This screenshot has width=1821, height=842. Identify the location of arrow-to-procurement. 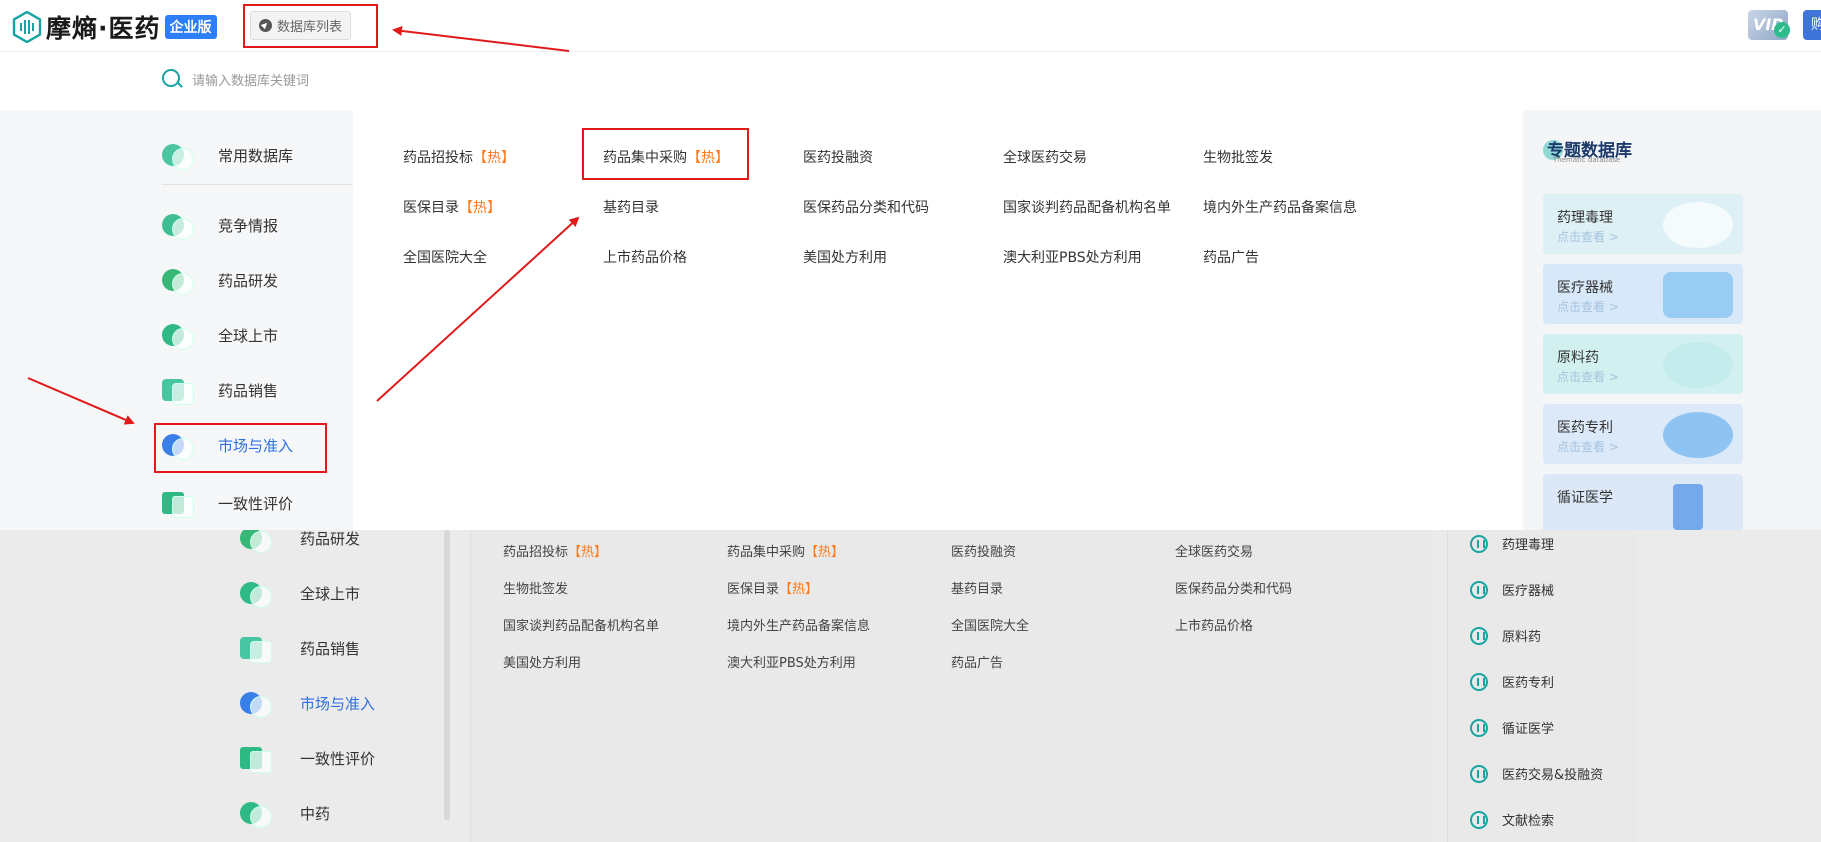
(478, 309).